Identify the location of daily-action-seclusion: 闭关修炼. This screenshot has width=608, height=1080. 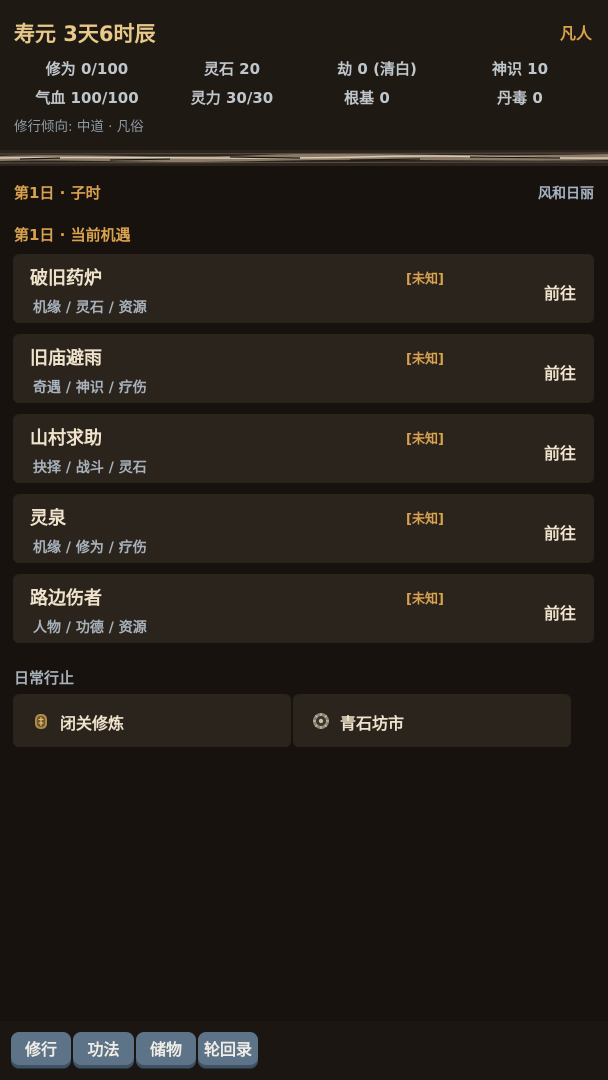
(152, 720).